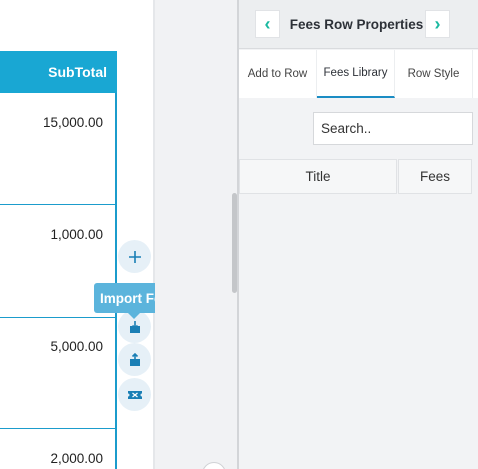 Image resolution: width=478 pixels, height=469 pixels. Describe the element at coordinates (76, 234) in the screenshot. I see `subtotal-value: 1,000.00` at that location.